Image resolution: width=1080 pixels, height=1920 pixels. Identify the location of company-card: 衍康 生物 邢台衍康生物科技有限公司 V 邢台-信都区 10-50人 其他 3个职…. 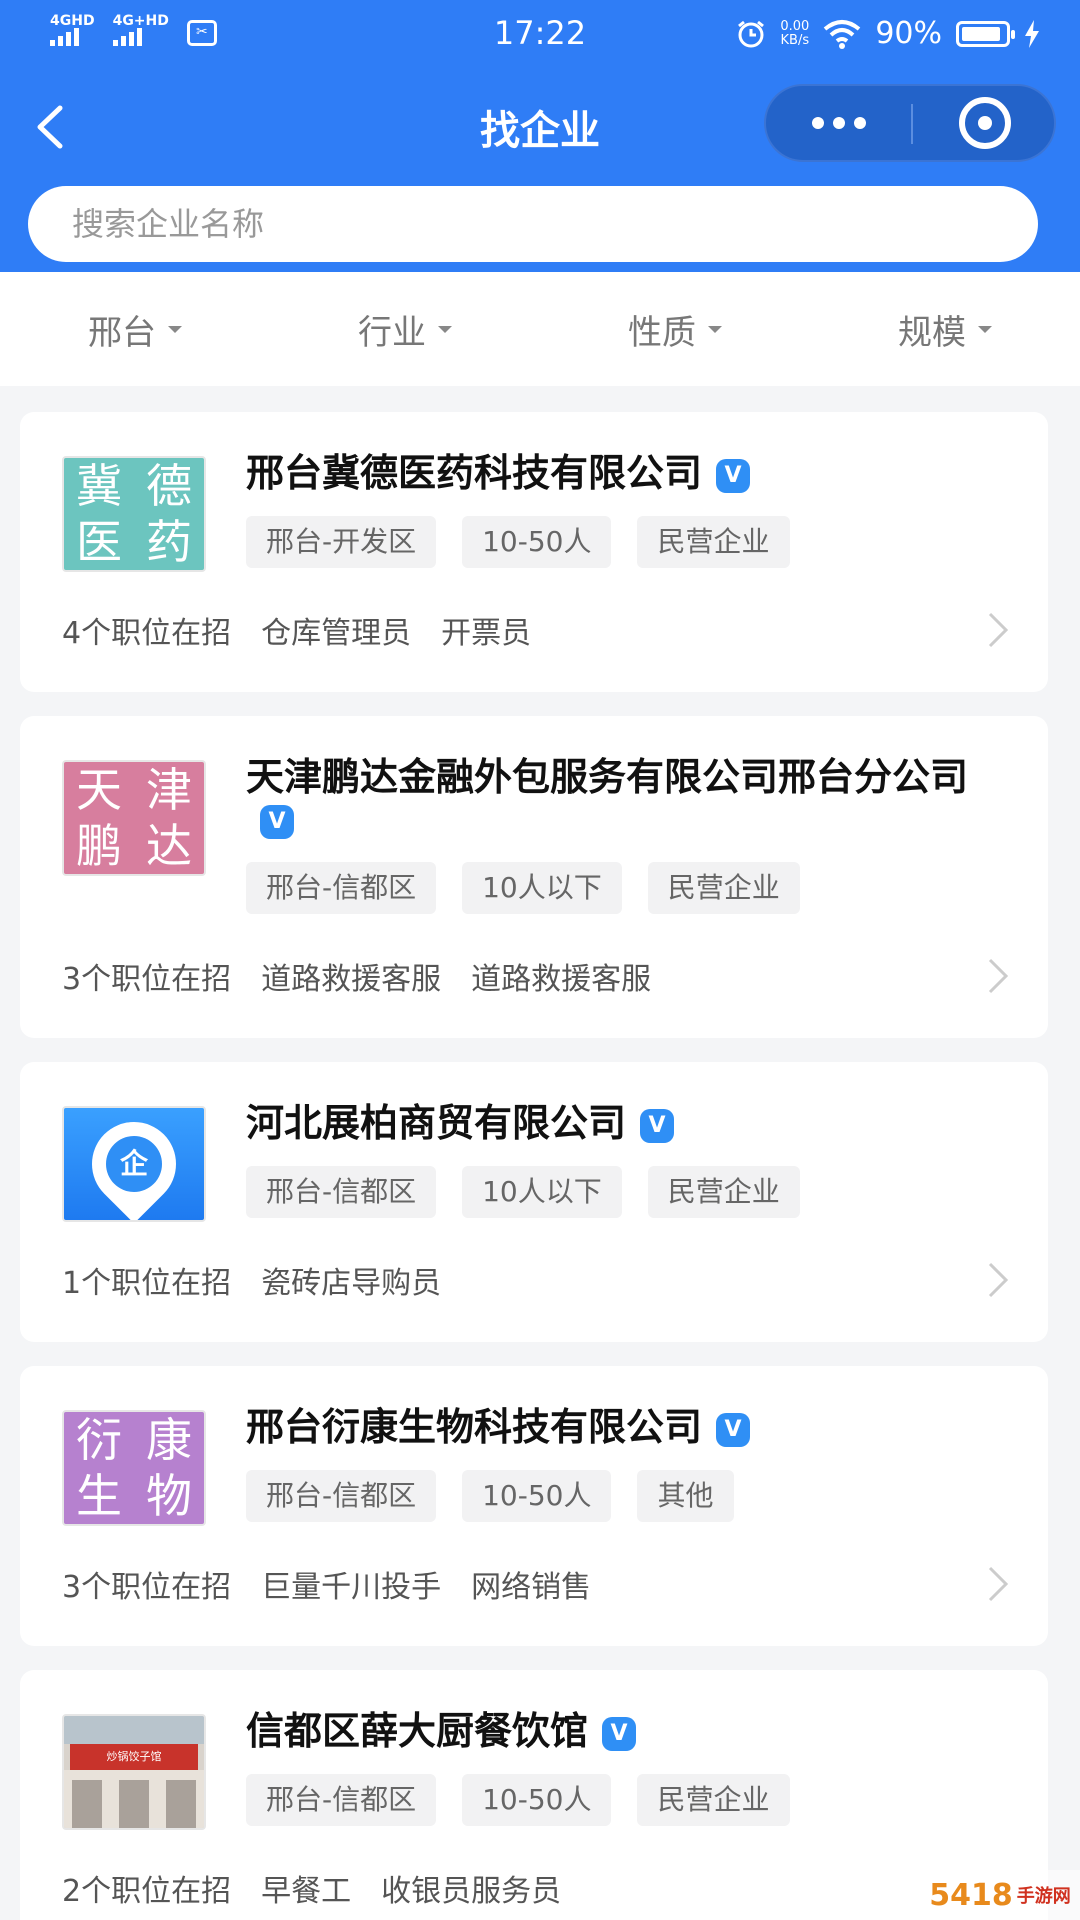
(534, 1506).